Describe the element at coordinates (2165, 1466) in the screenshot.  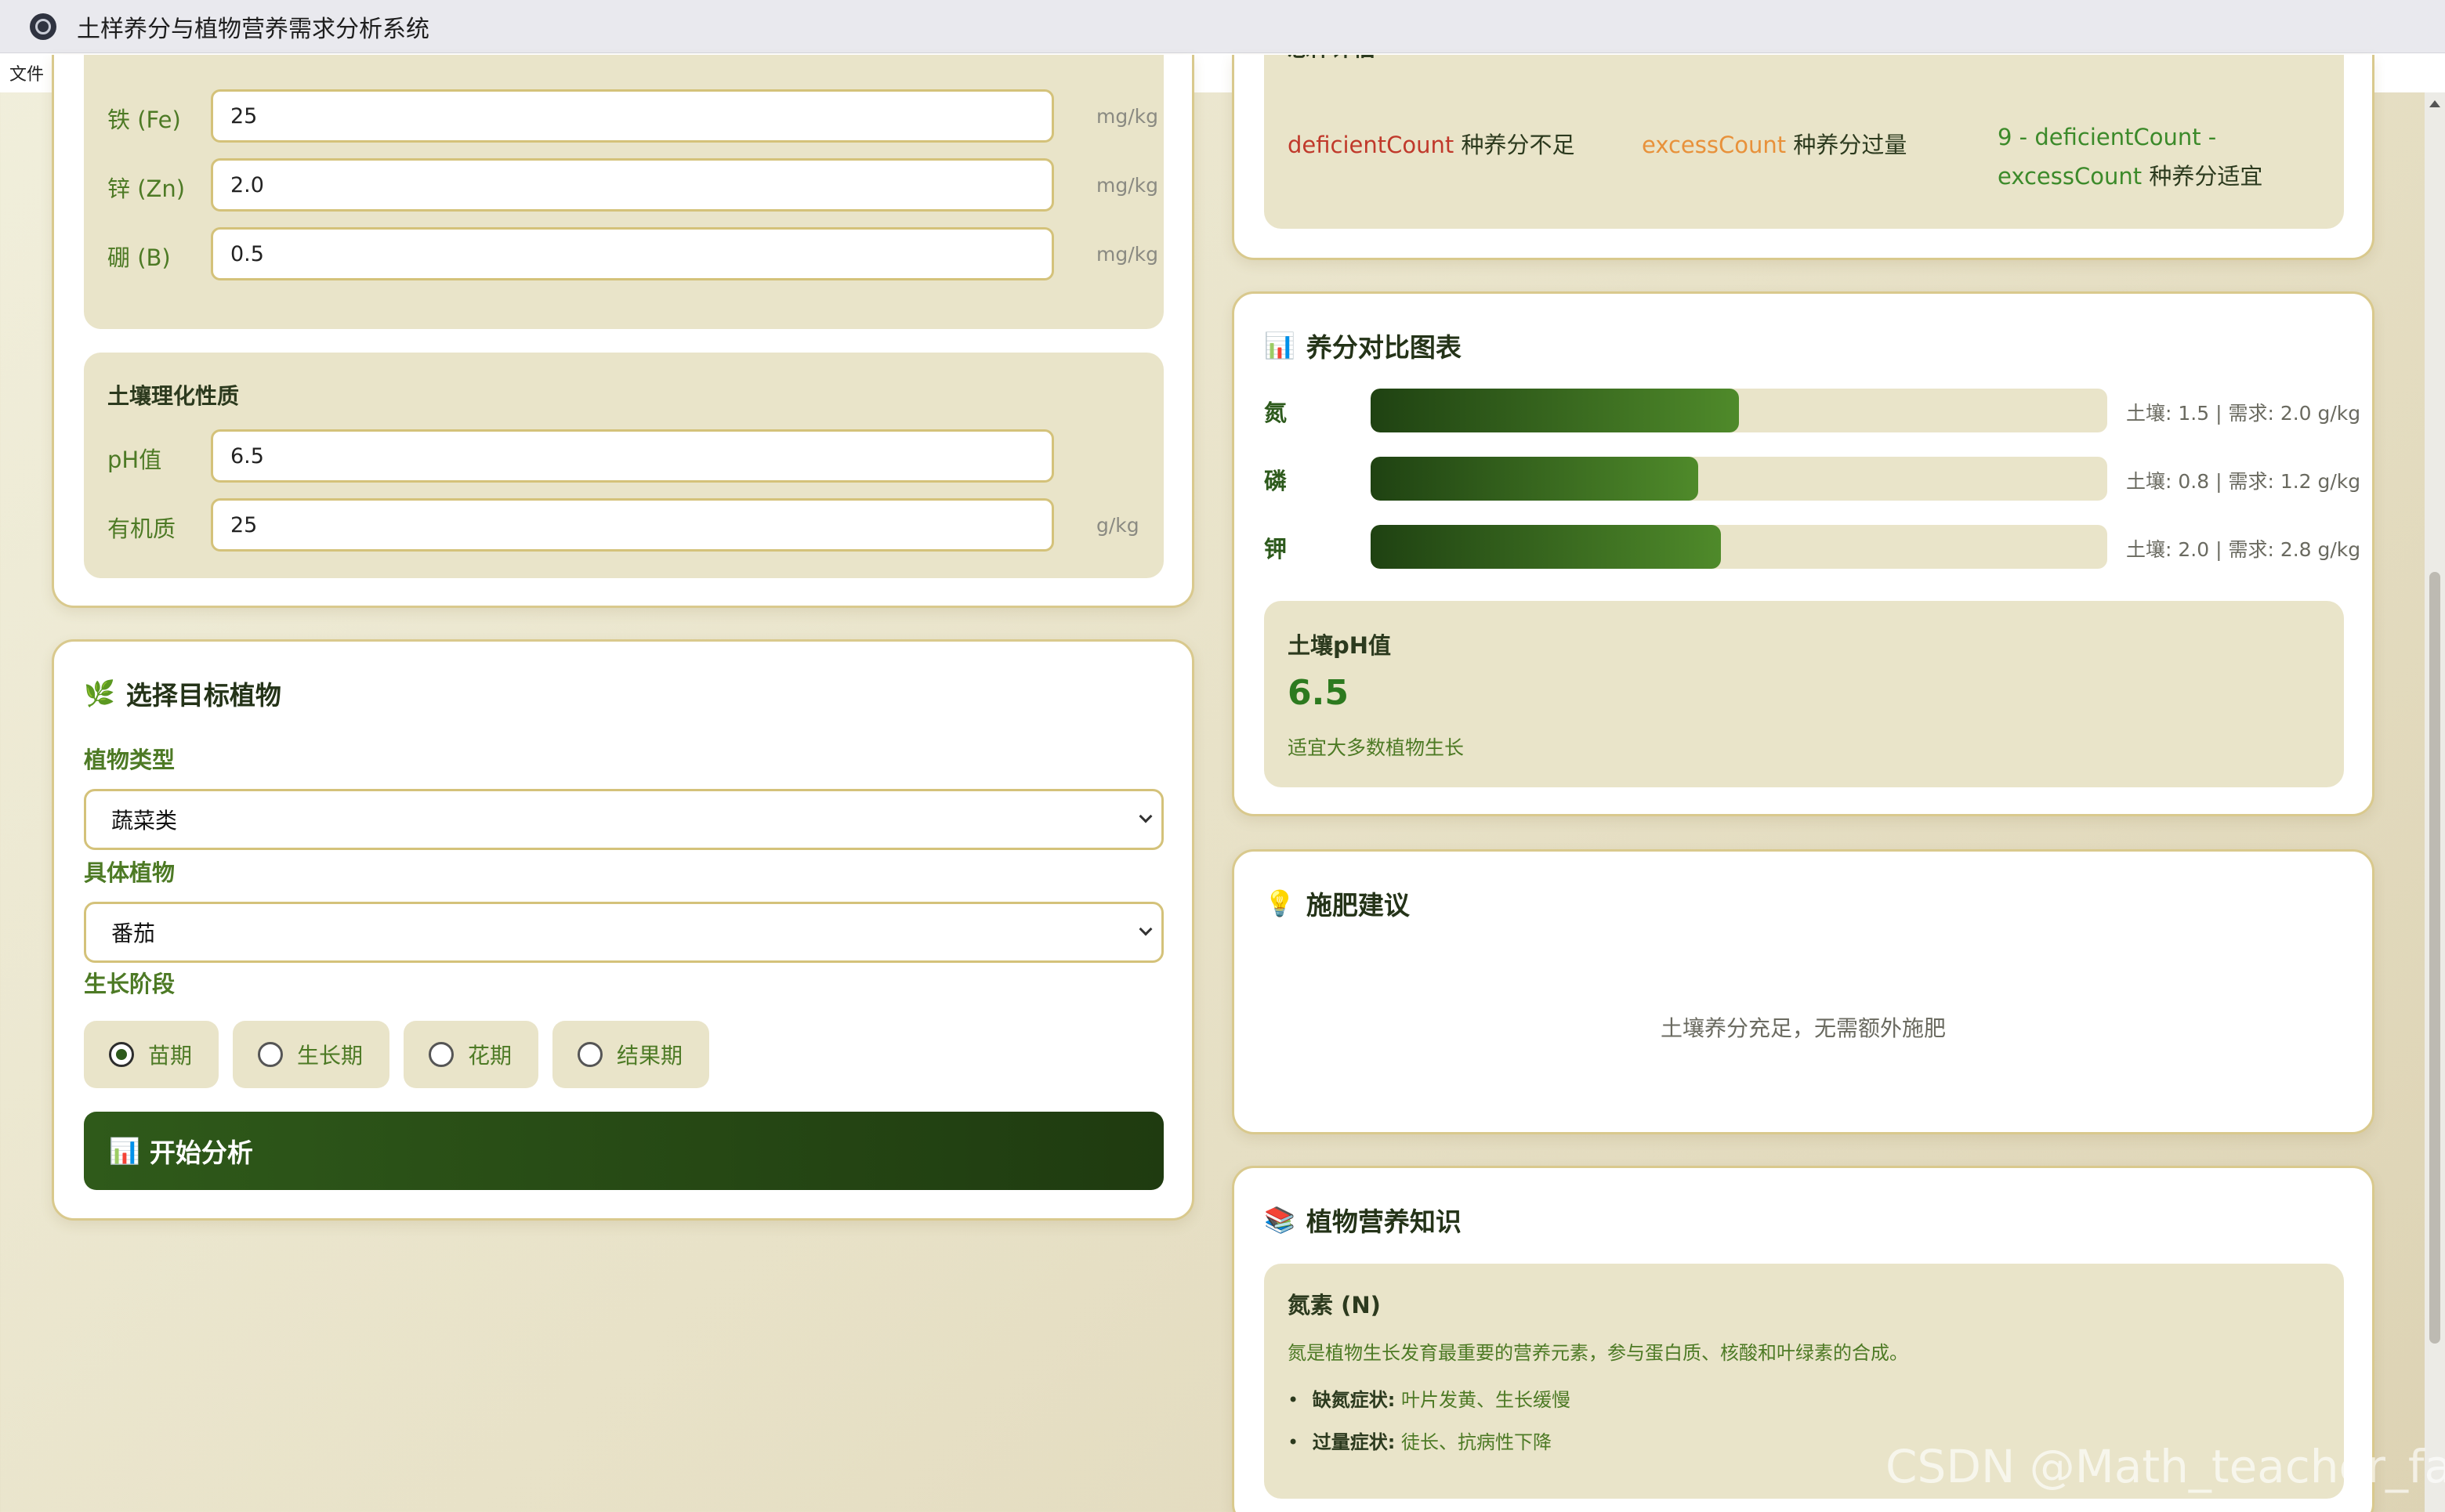
I see `watermark: CSDN @Math_teacher_fan` at that location.